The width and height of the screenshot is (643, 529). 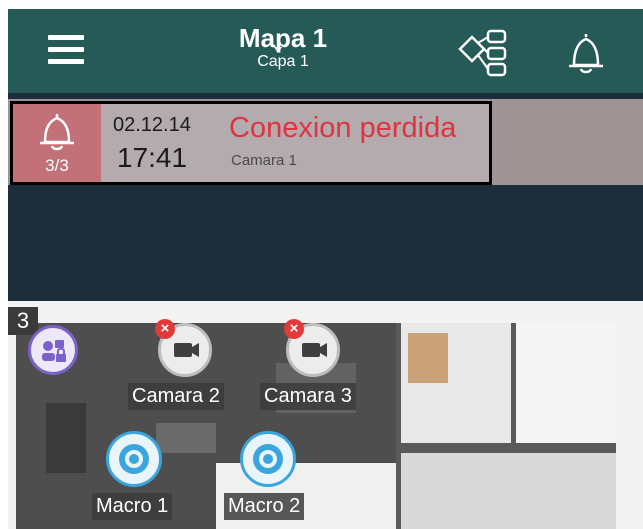 What do you see at coordinates (308, 396) in the screenshot?
I see `camera-3-label: Camara 3` at bounding box center [308, 396].